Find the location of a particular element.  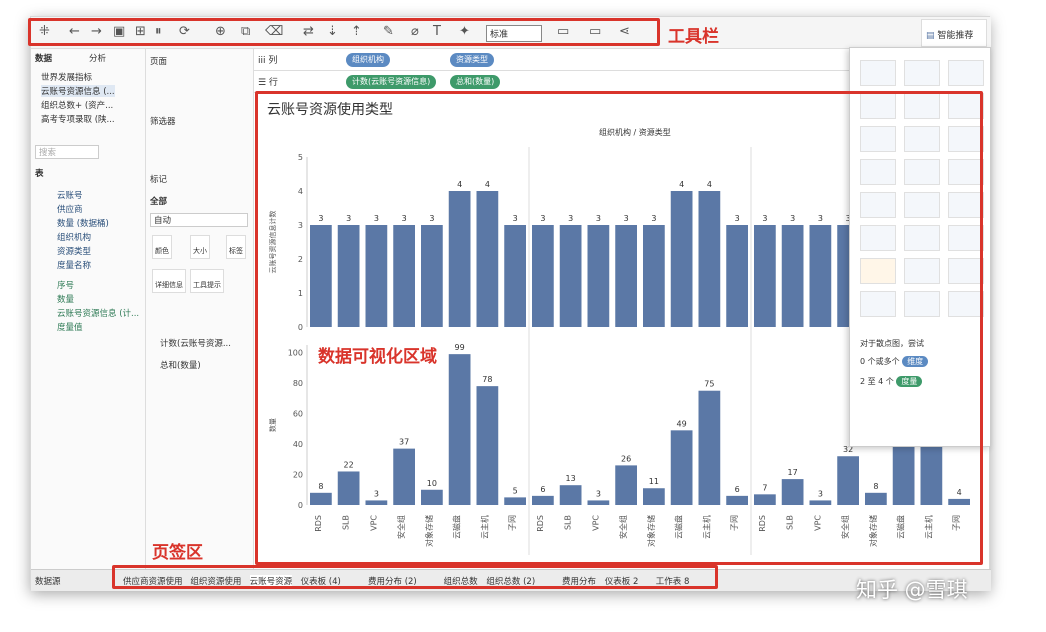

pill-restype: 资源类型 is located at coordinates (472, 60).